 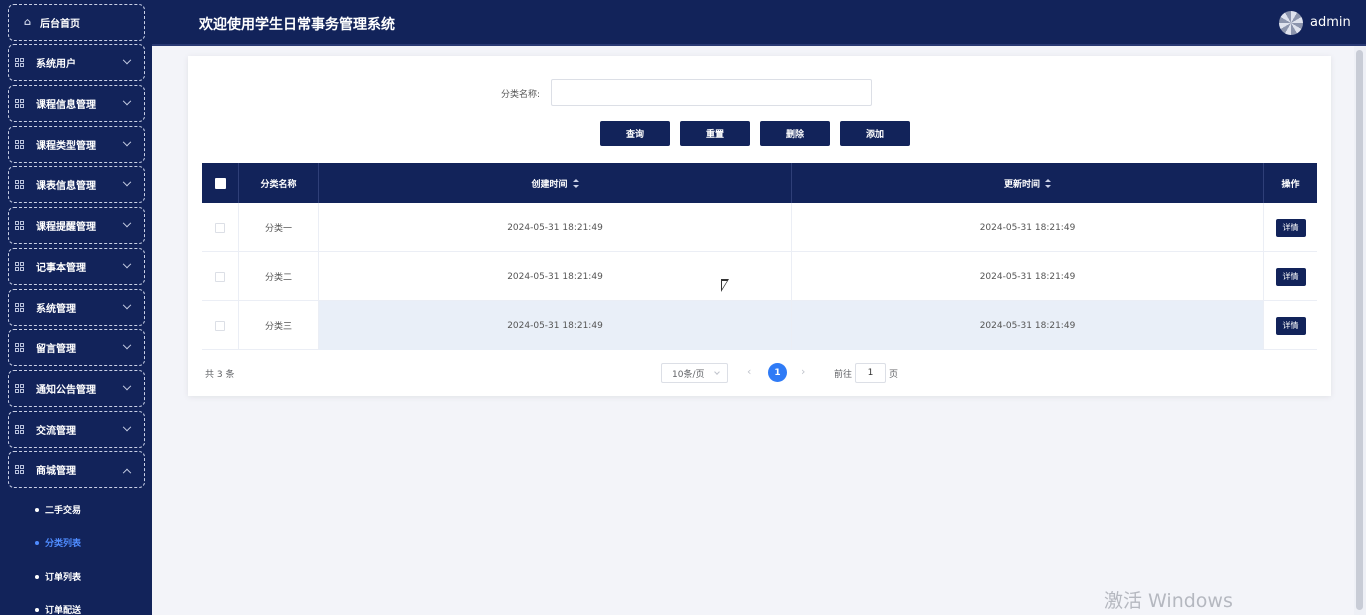 I want to click on column-header-action: 操作, so click(x=1290, y=183).